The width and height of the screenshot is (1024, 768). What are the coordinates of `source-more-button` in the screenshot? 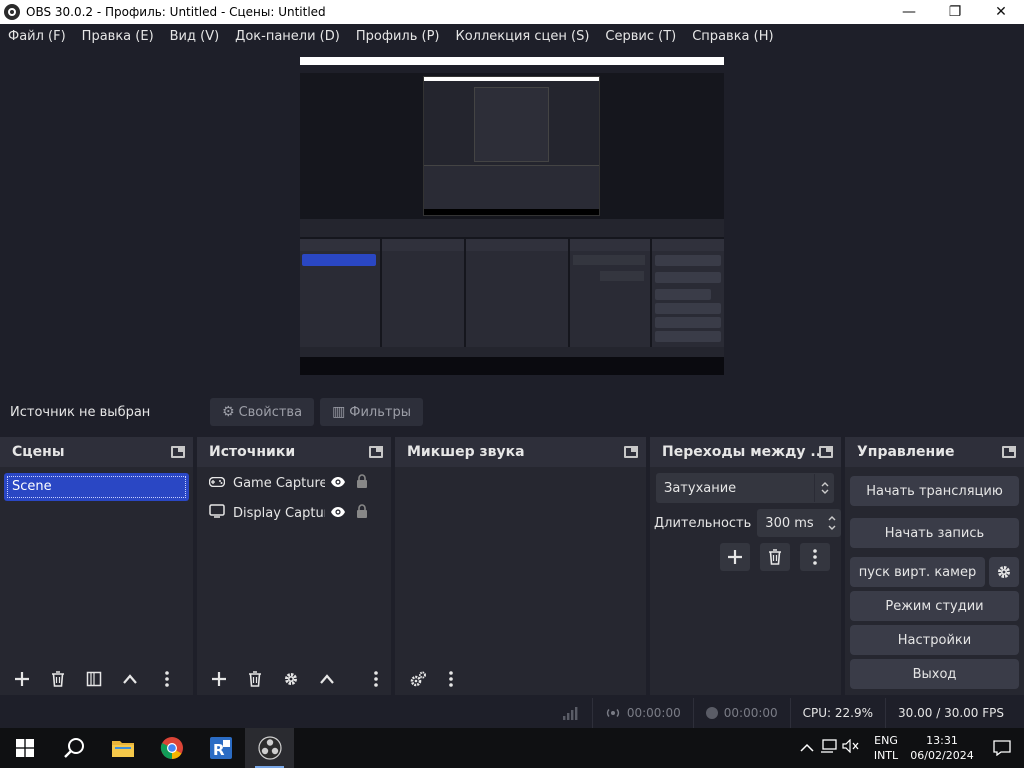 It's located at (376, 679).